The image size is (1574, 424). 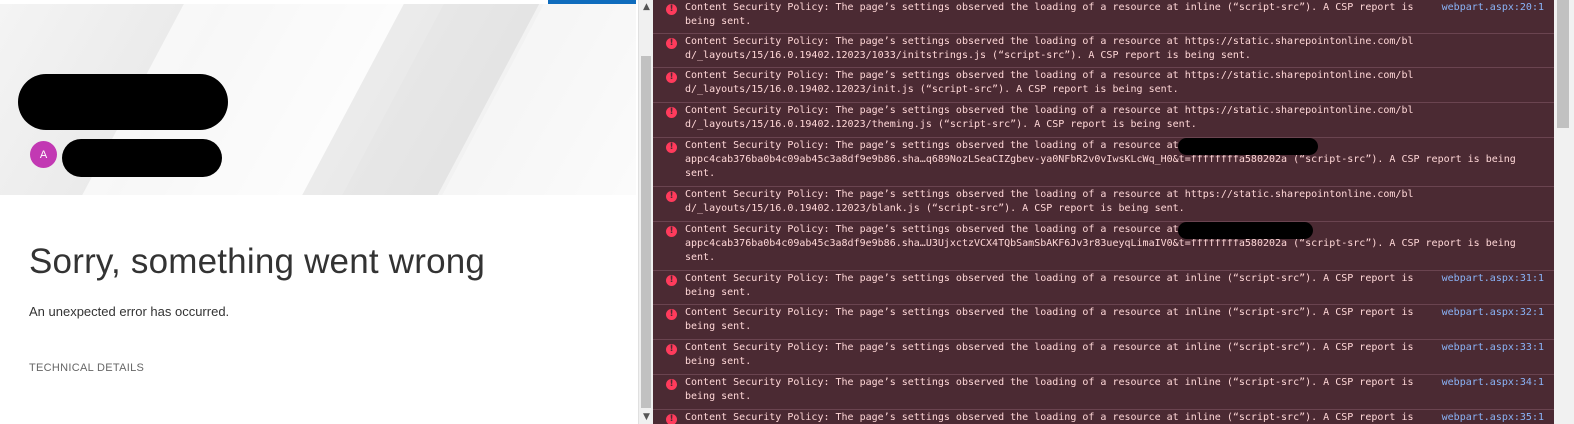 I want to click on avatar: A, so click(x=43, y=154).